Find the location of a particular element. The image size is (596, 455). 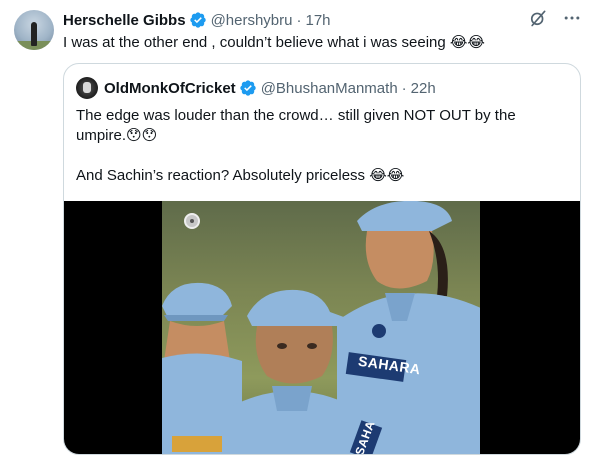

more-options-icon is located at coordinates (572, 18).